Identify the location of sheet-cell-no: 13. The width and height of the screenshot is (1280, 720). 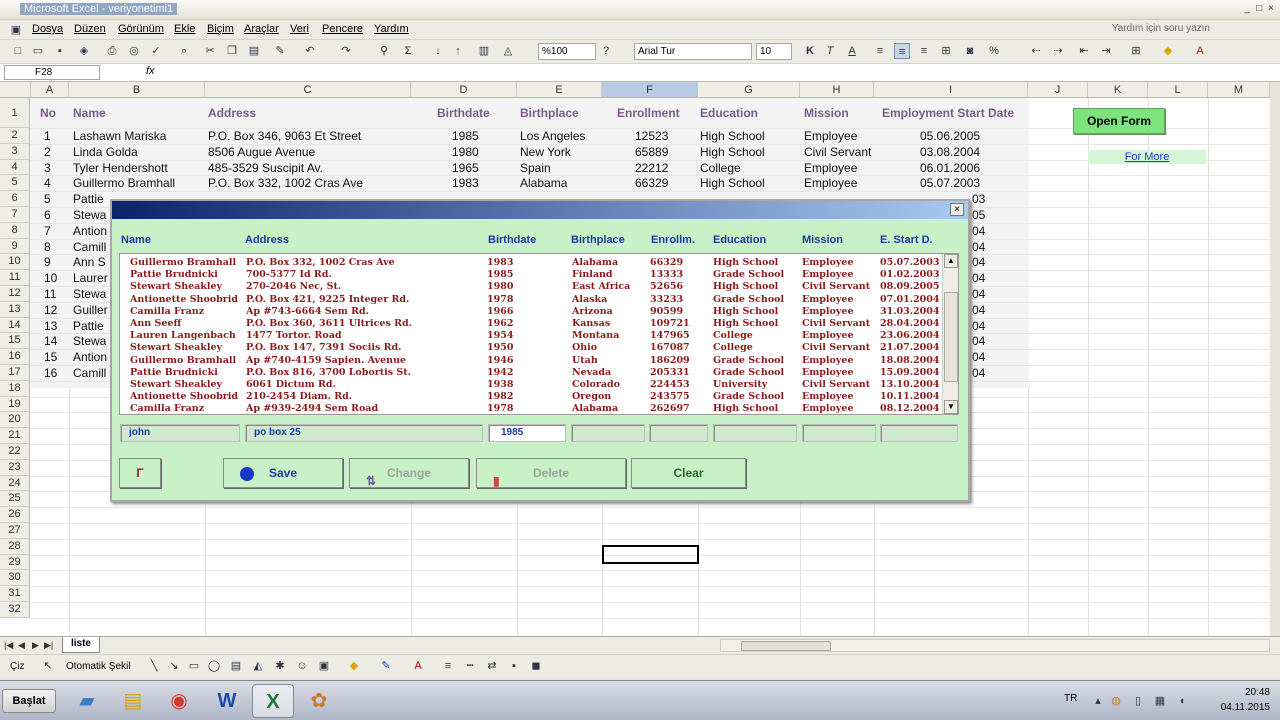
(50, 326).